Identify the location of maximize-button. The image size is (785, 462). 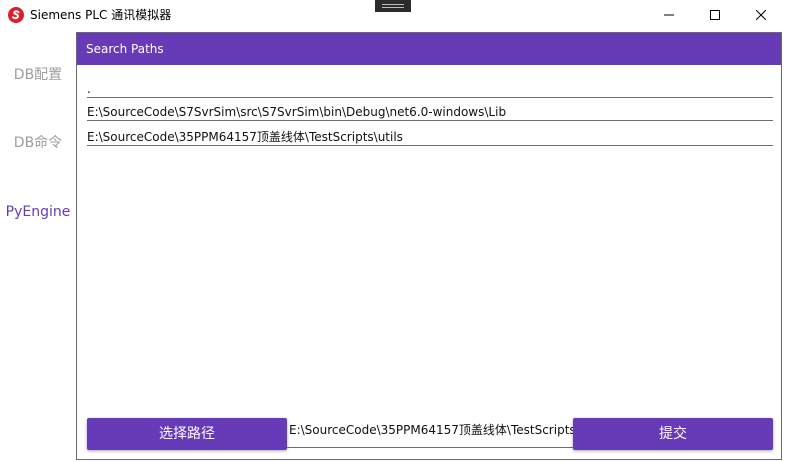
(715, 15).